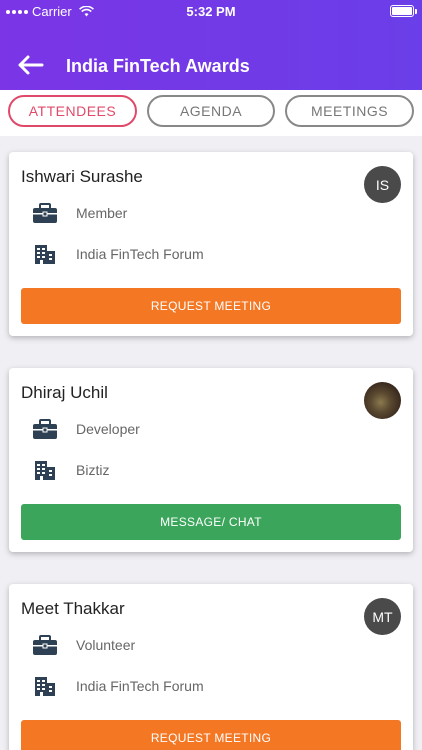 The height and width of the screenshot is (750, 422). I want to click on role-row: Developer, so click(86, 429).